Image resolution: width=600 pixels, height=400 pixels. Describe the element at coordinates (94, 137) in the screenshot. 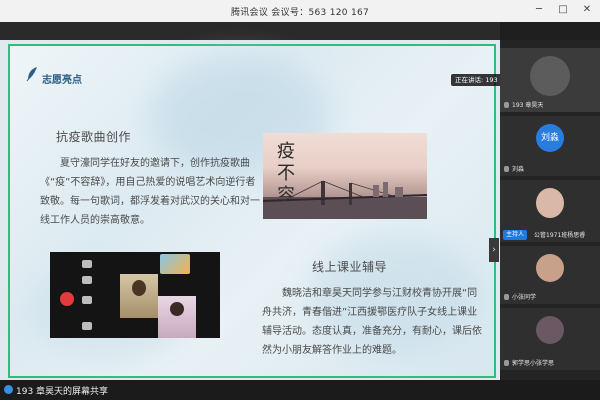

I see `block1-heading: 抗疫歌曲创作` at that location.